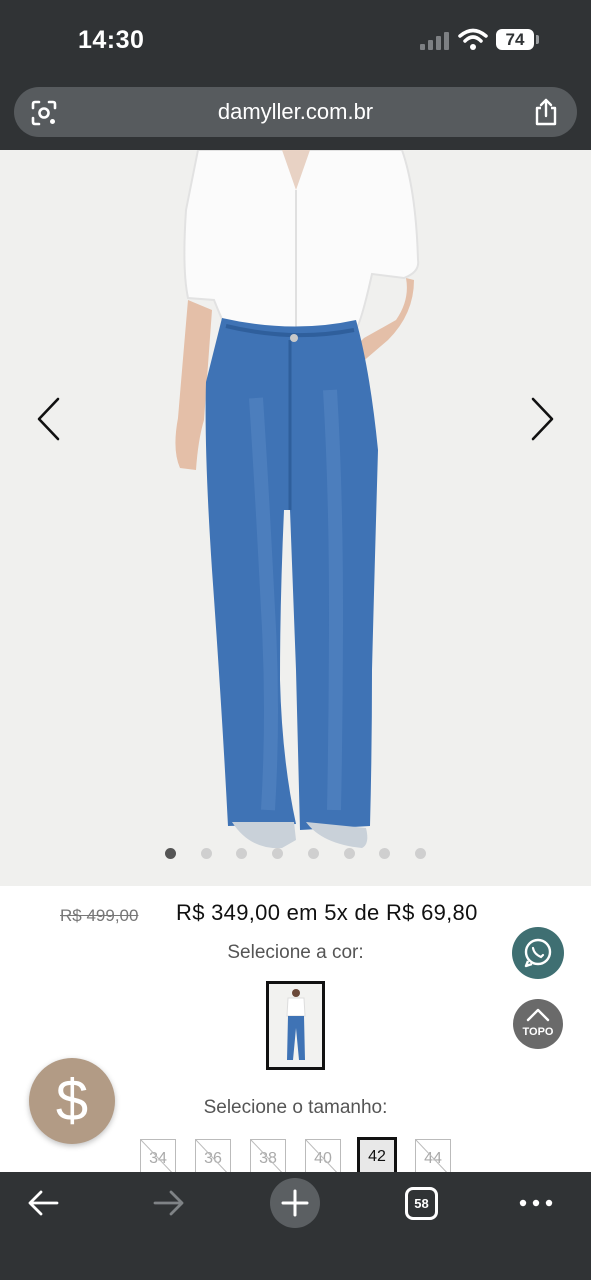  Describe the element at coordinates (43, 1203) in the screenshot. I see `arrow-left-icon` at that location.